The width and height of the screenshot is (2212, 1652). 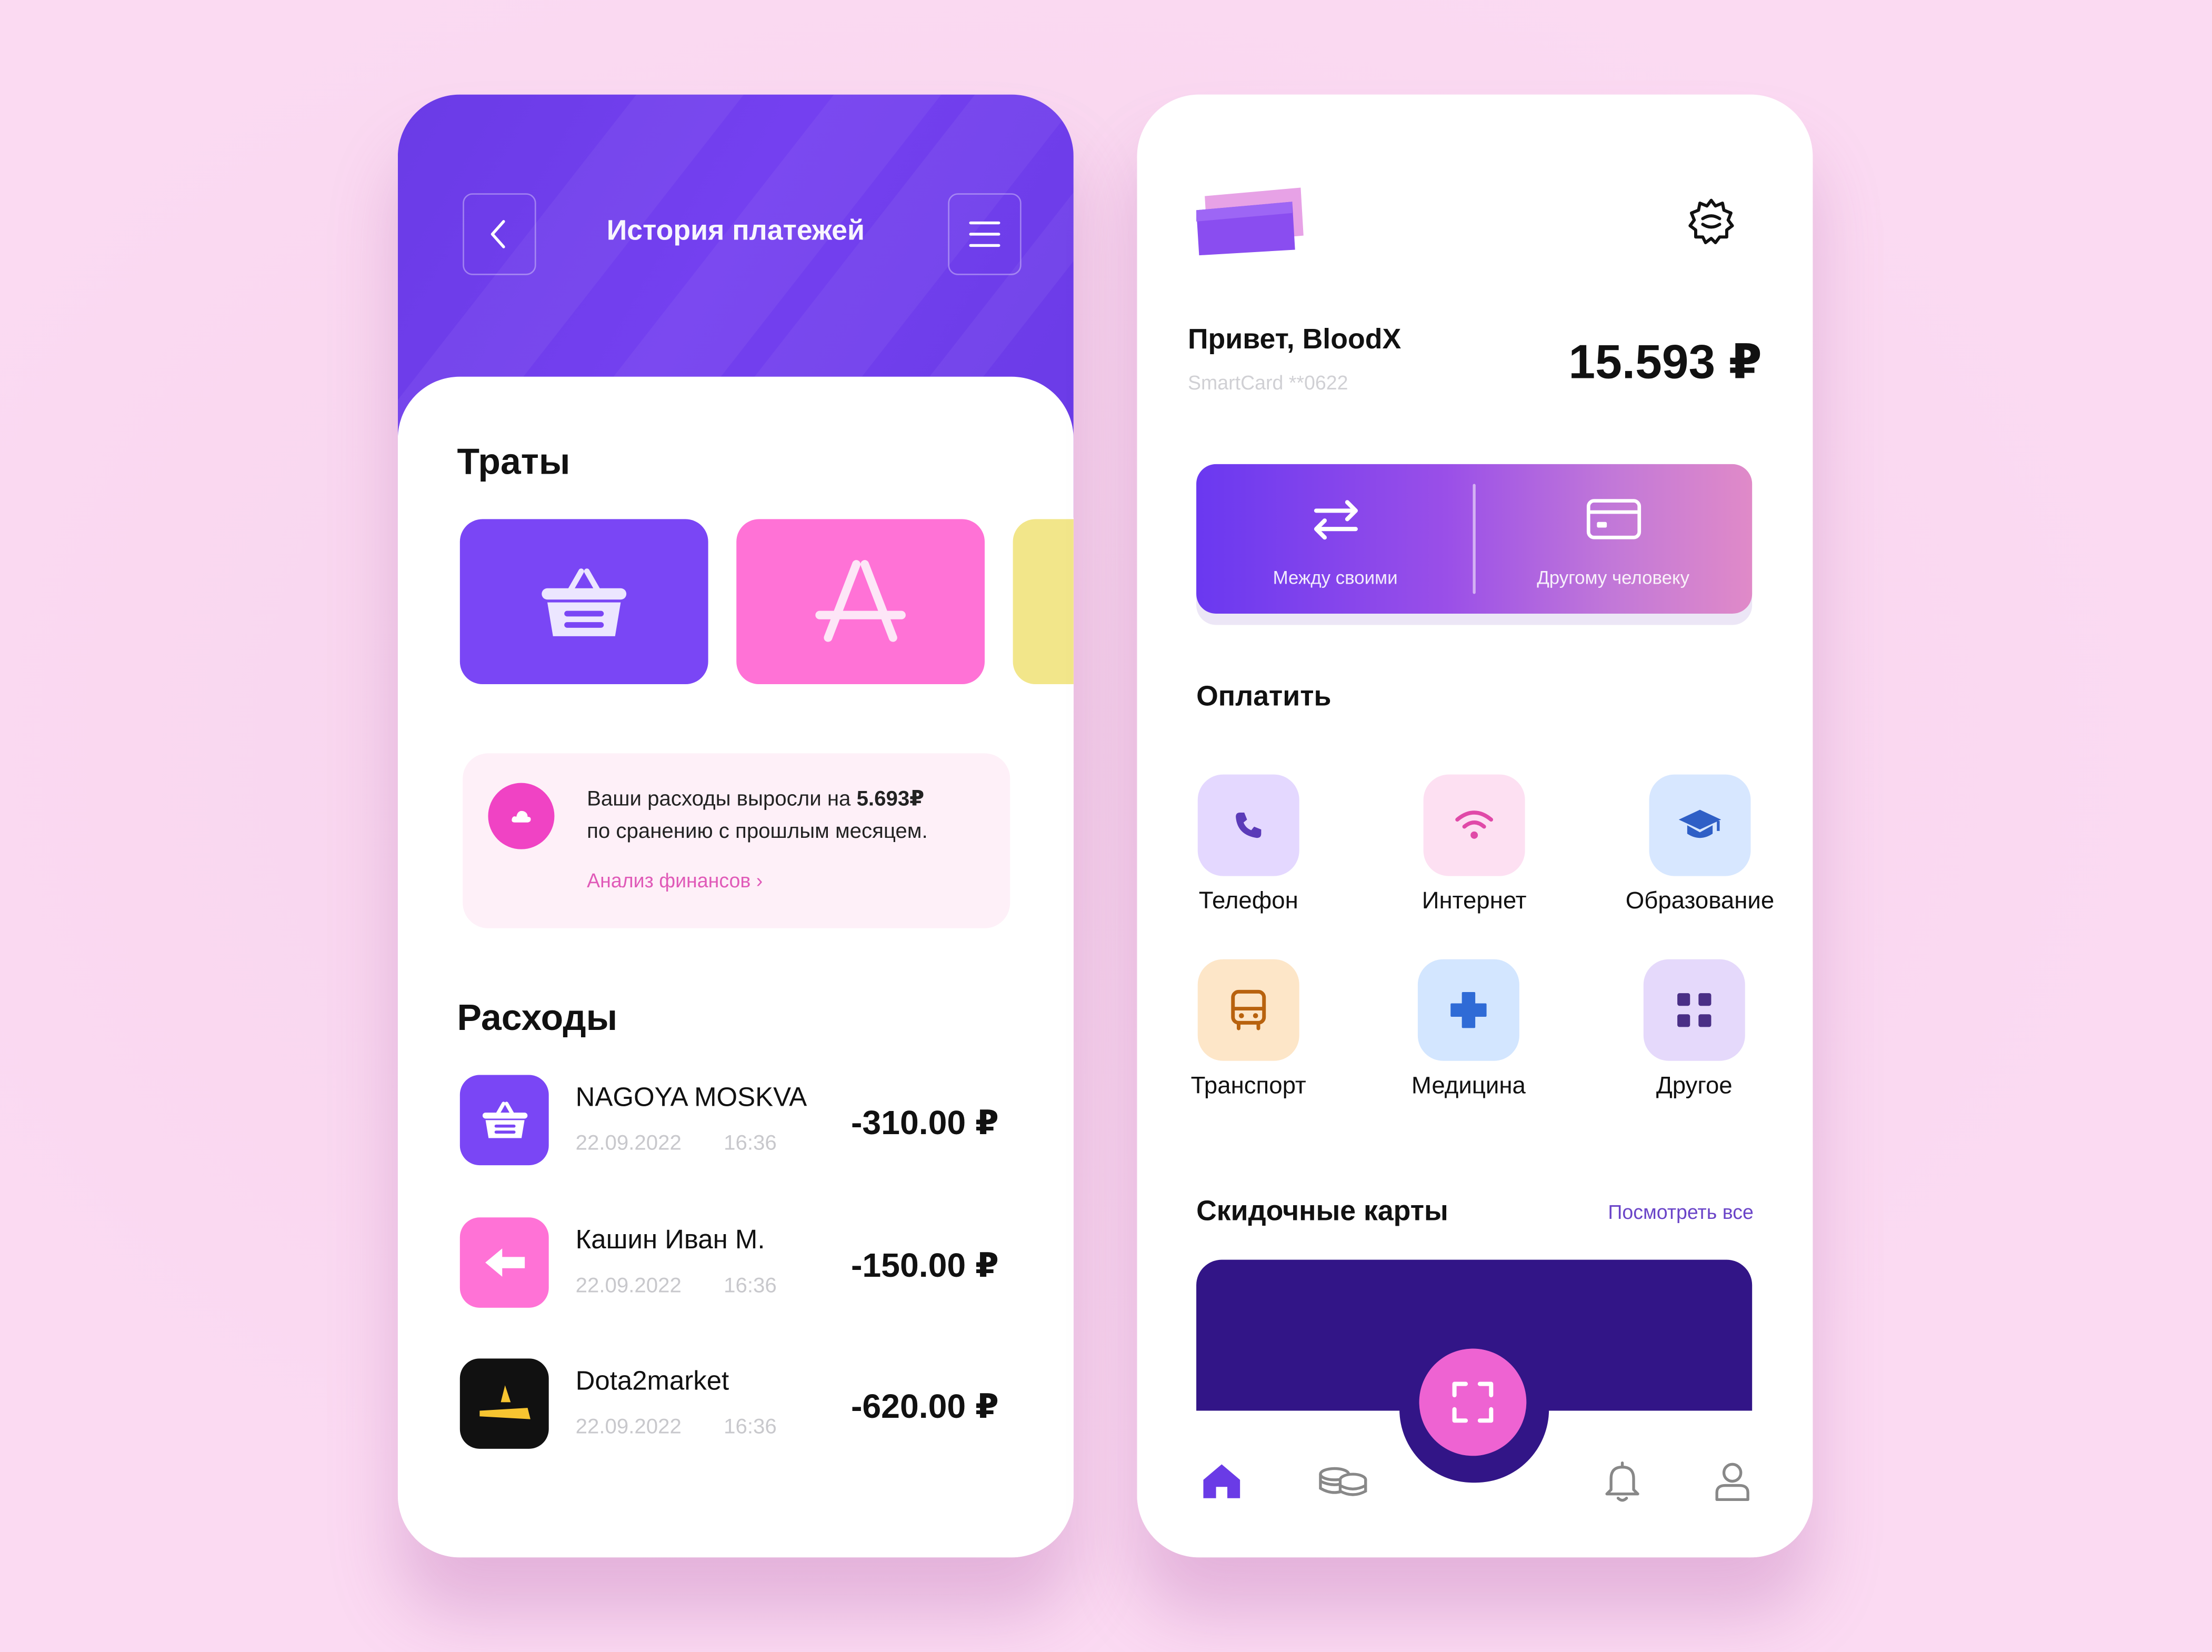 I want to click on phone-icon, so click(x=1249, y=825).